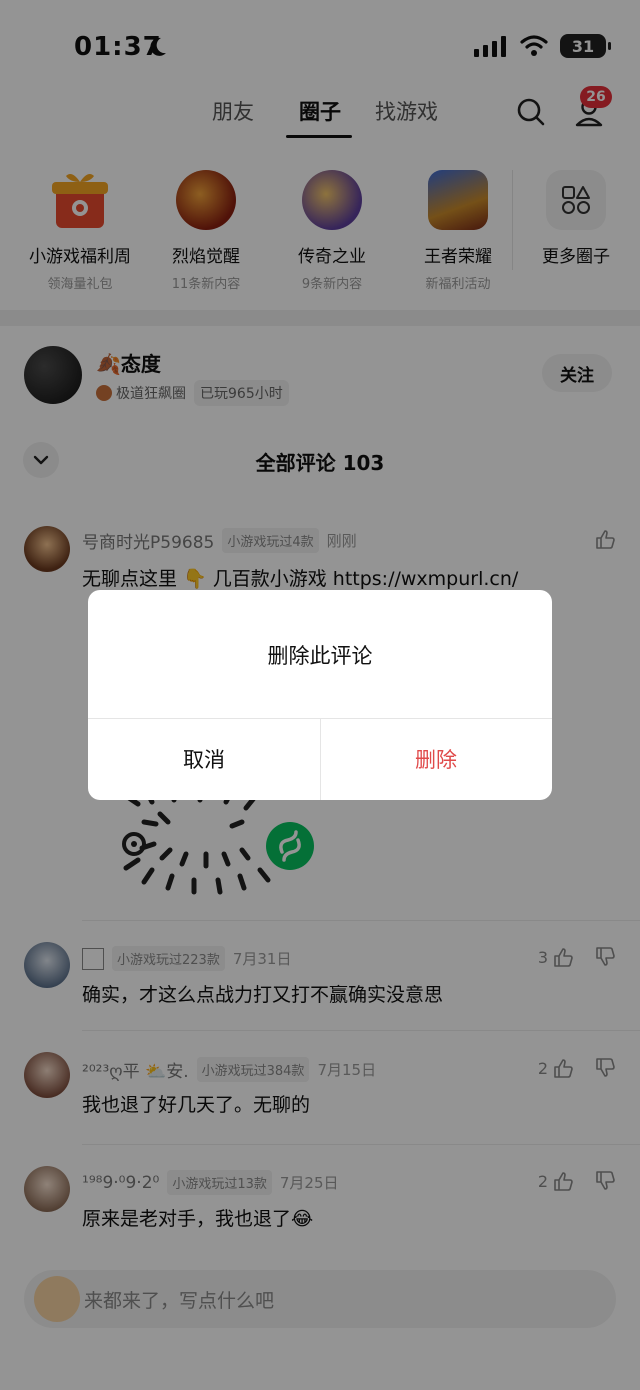 The height and width of the screenshot is (1390, 640). Describe the element at coordinates (320, 695) in the screenshot. I see `delete-comment-dialog: 删除此评论 取消 删除` at that location.